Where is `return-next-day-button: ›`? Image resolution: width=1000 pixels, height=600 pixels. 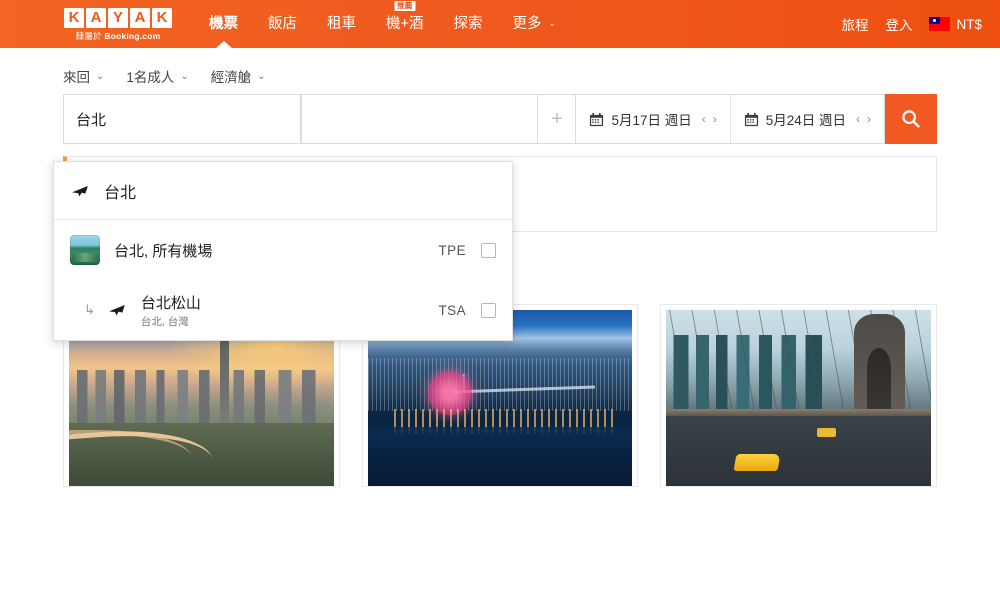 return-next-day-button: › is located at coordinates (869, 119).